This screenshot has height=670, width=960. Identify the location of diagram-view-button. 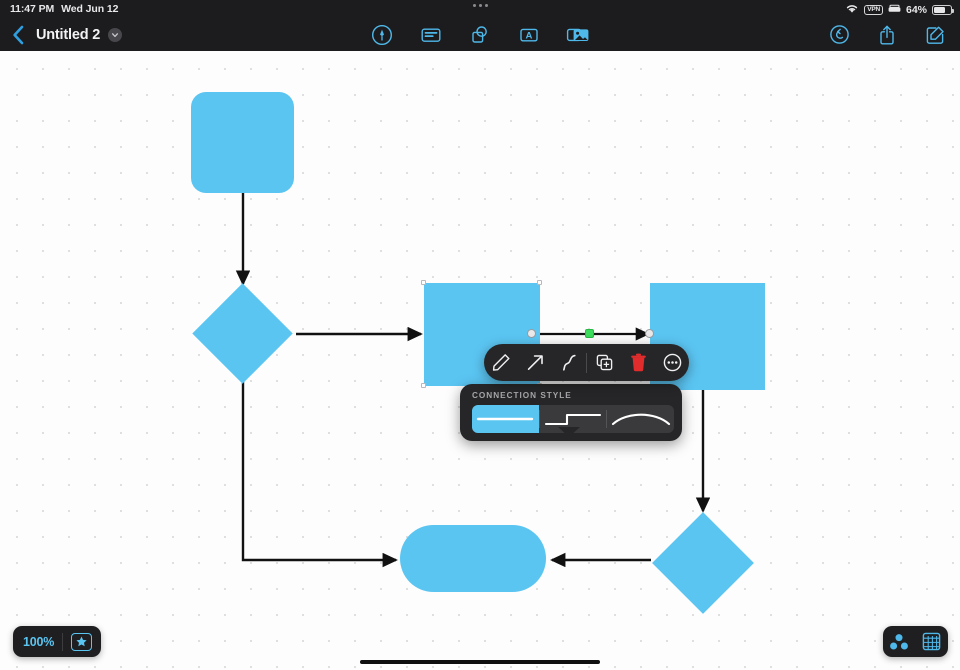
(899, 642).